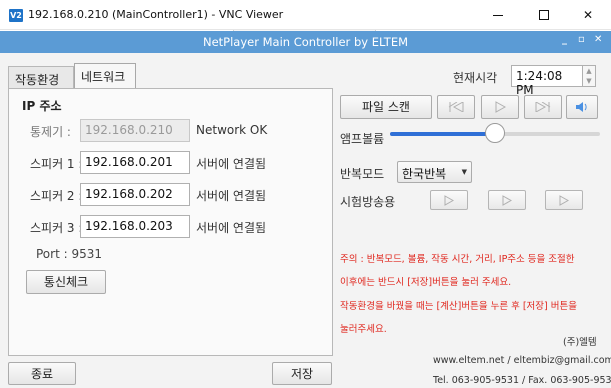 Image resolution: width=611 pixels, height=388 pixels. What do you see at coordinates (363, 329) in the screenshot?
I see `note-line-4: 눌러주세요.` at bounding box center [363, 329].